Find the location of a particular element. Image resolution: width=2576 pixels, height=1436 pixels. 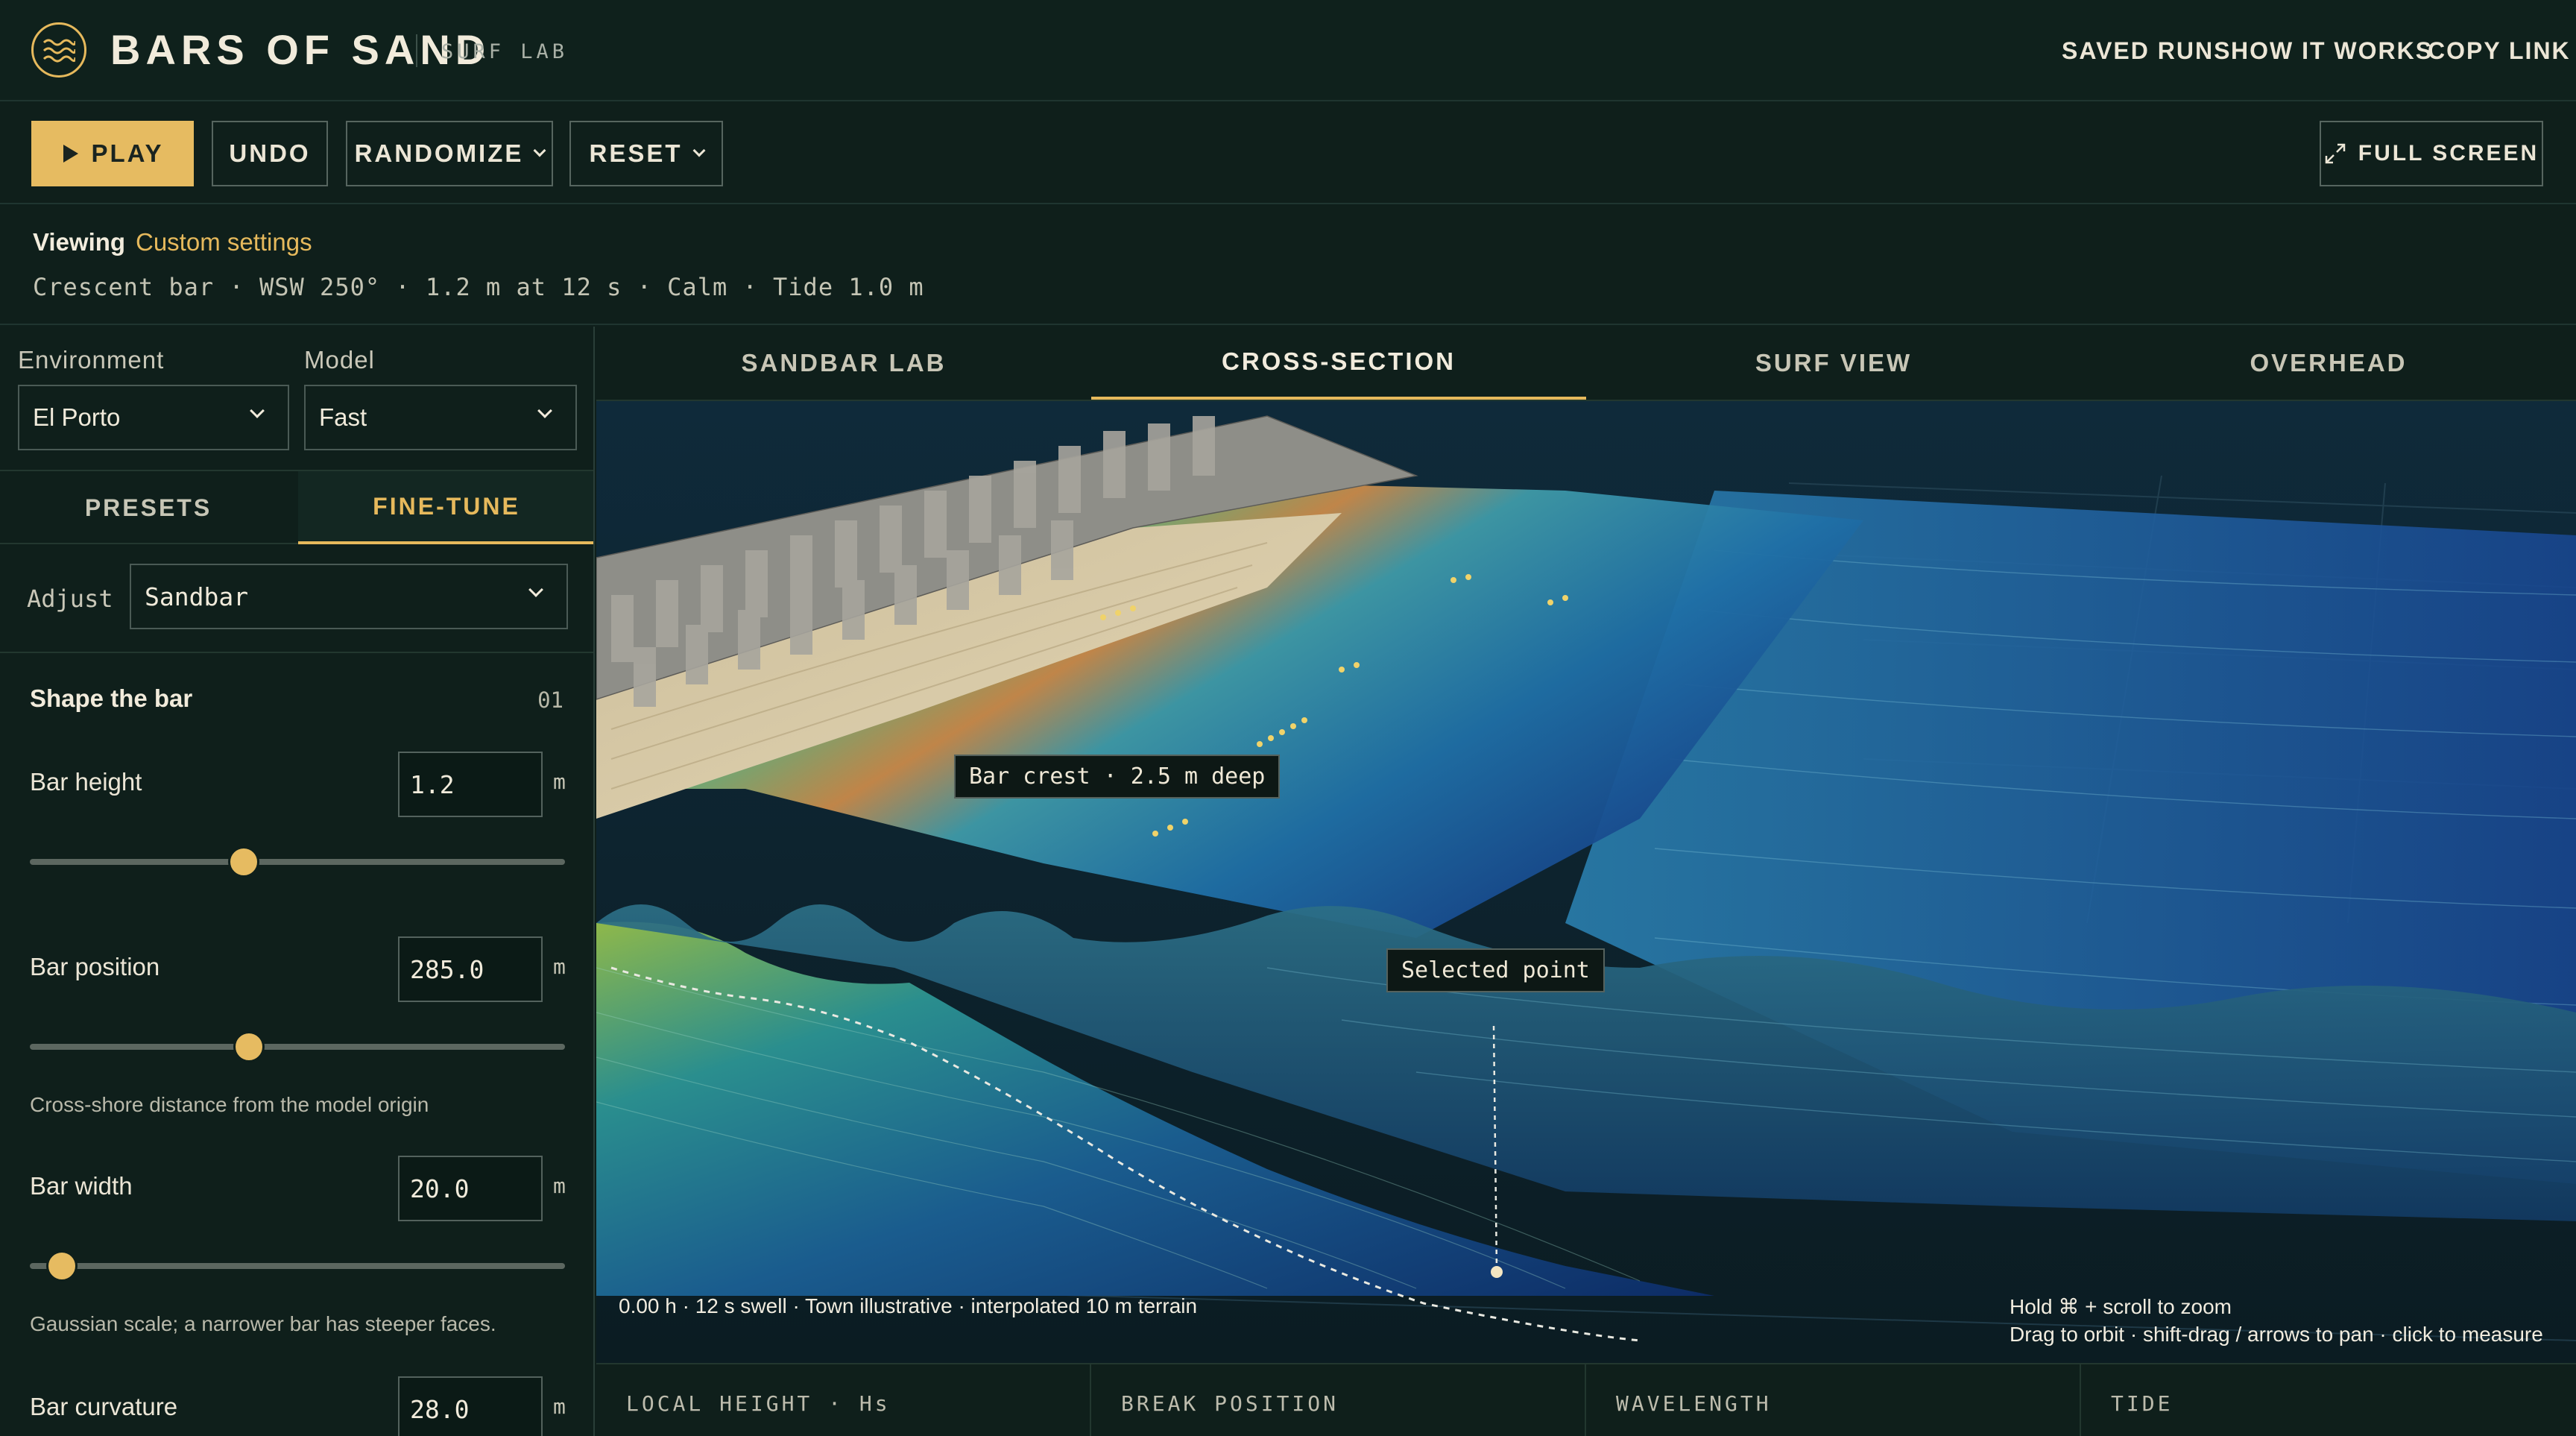

play-label: PLAY is located at coordinates (127, 153).